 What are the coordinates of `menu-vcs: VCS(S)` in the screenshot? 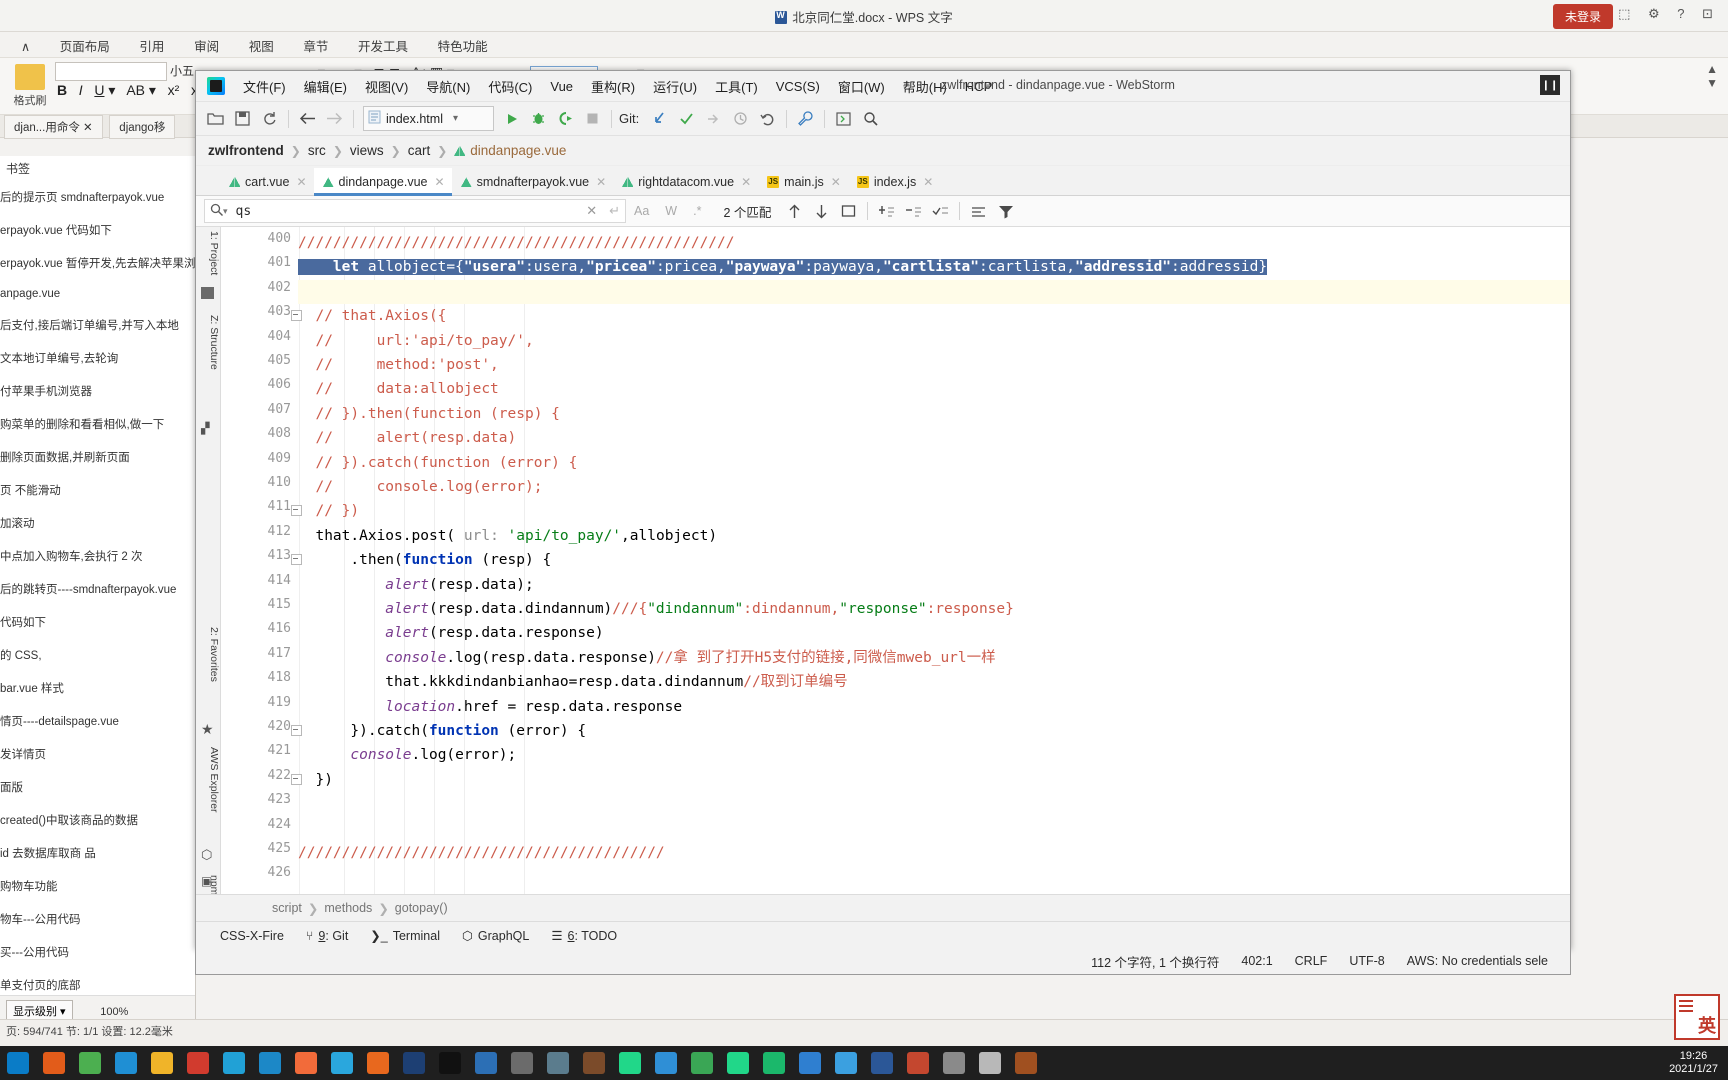 It's located at (798, 86).